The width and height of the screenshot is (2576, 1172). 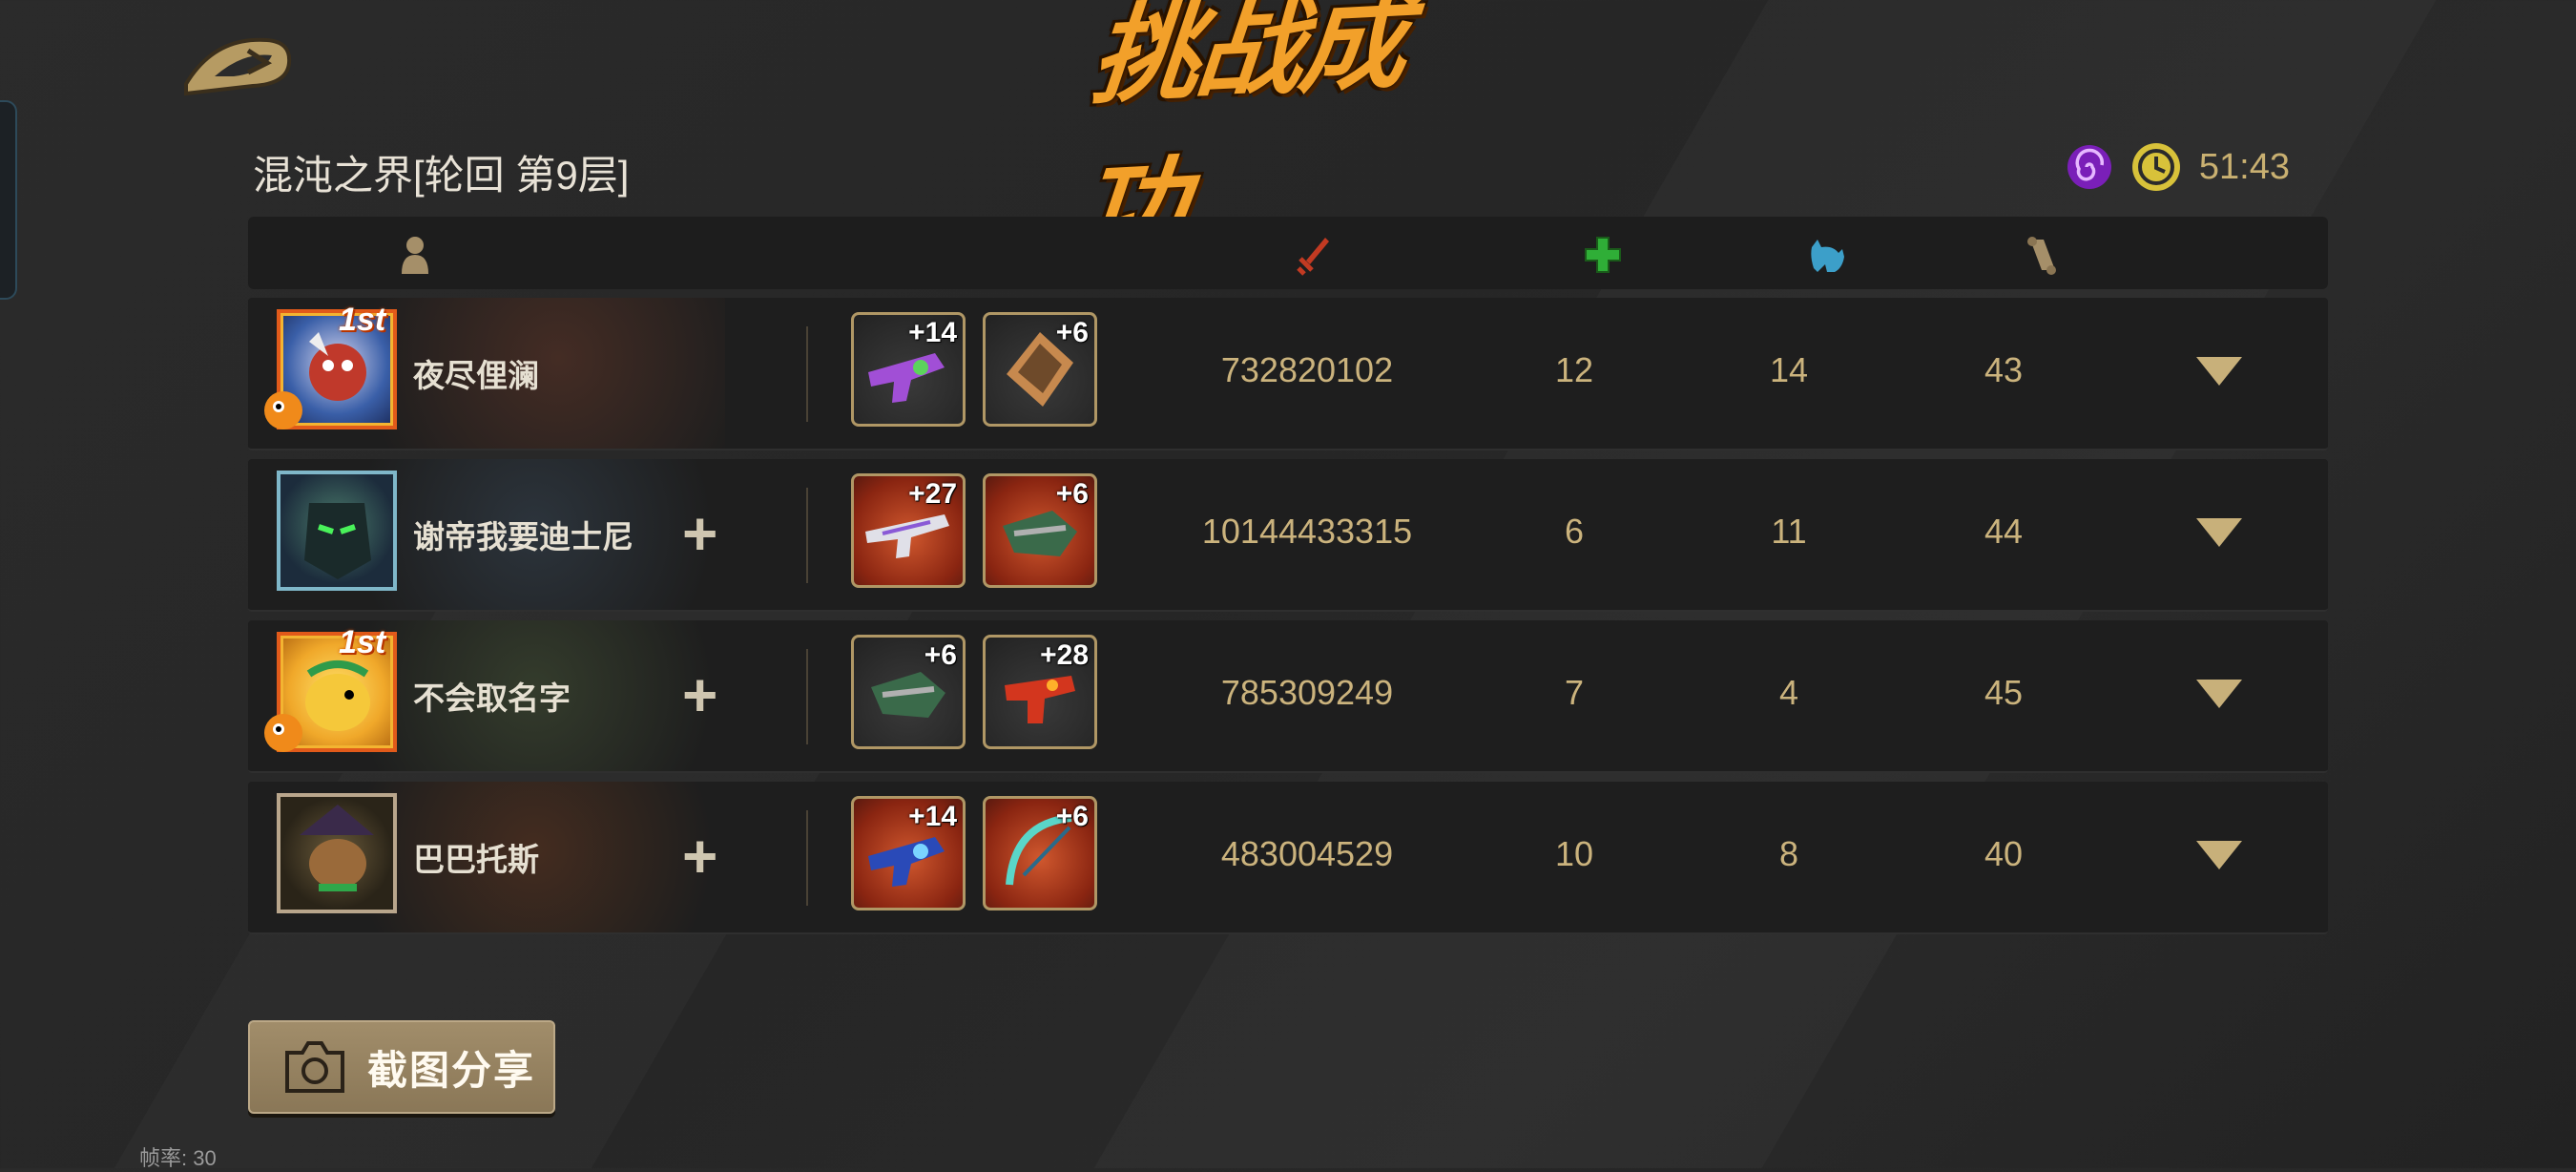 I want to click on share-button-label: 截图分享, so click(x=451, y=1070).